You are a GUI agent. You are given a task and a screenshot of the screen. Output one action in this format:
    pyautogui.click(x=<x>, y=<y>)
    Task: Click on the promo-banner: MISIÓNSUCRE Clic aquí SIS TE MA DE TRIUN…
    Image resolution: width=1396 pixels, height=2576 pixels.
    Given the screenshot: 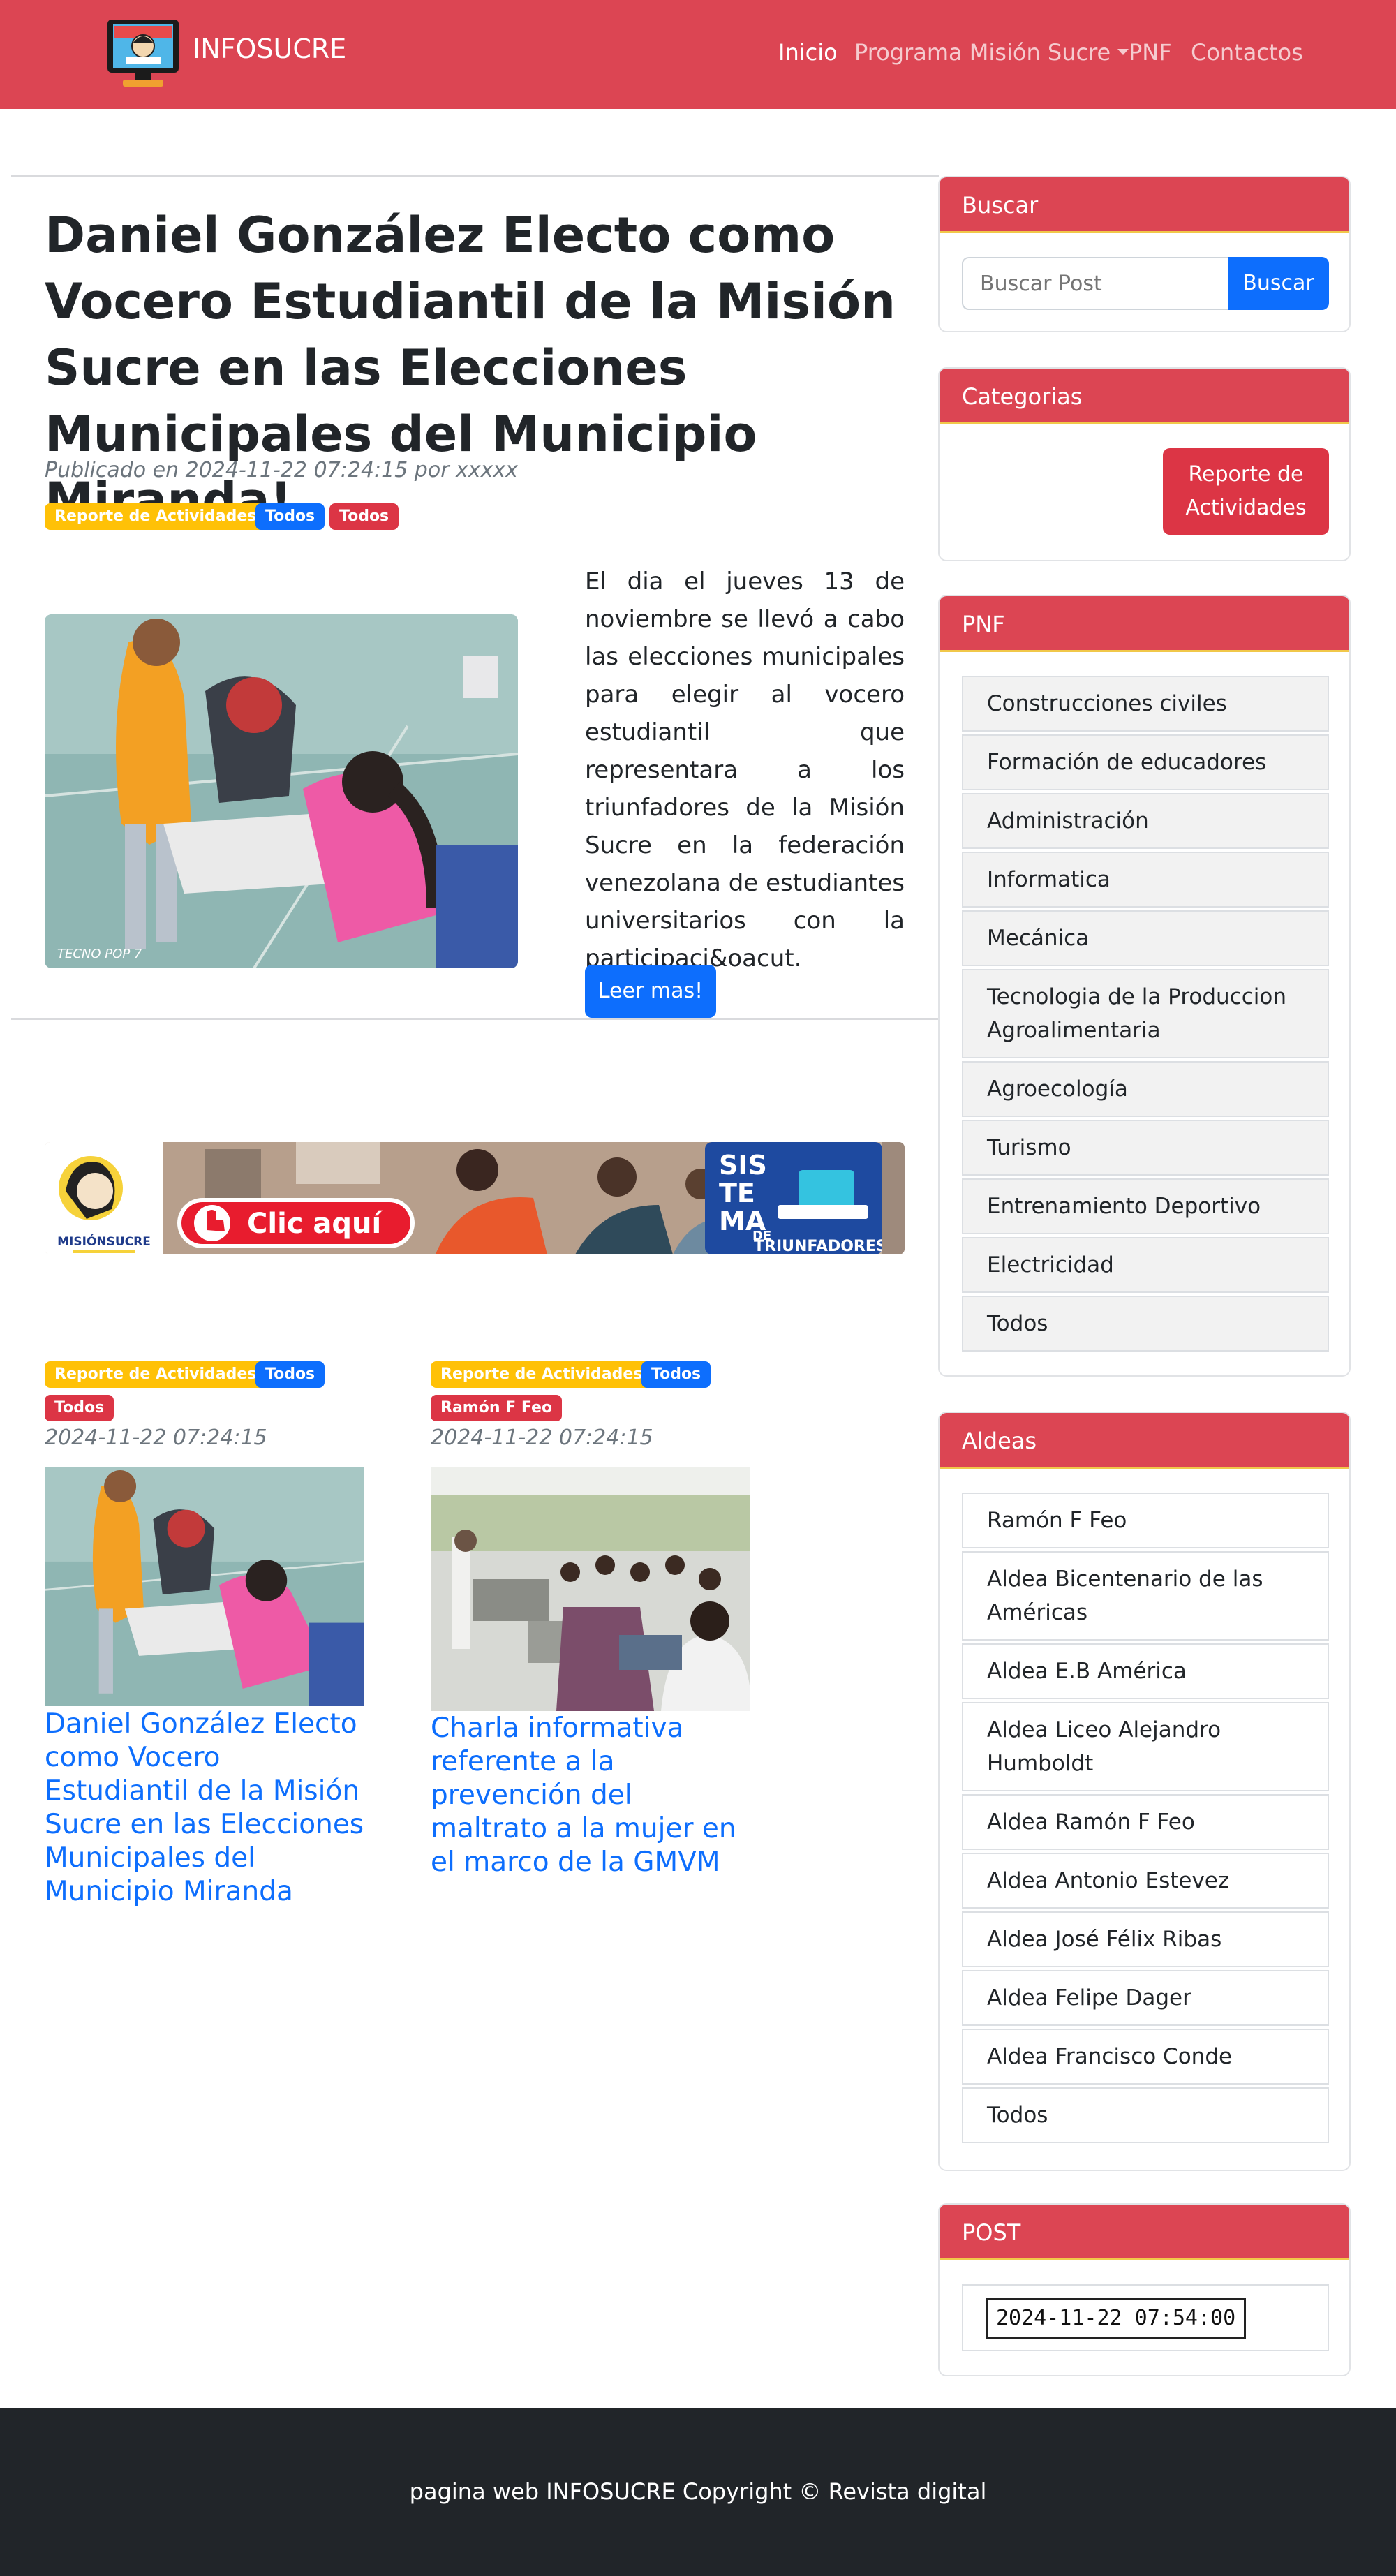 What is the action you would take?
    pyautogui.click(x=475, y=1198)
    